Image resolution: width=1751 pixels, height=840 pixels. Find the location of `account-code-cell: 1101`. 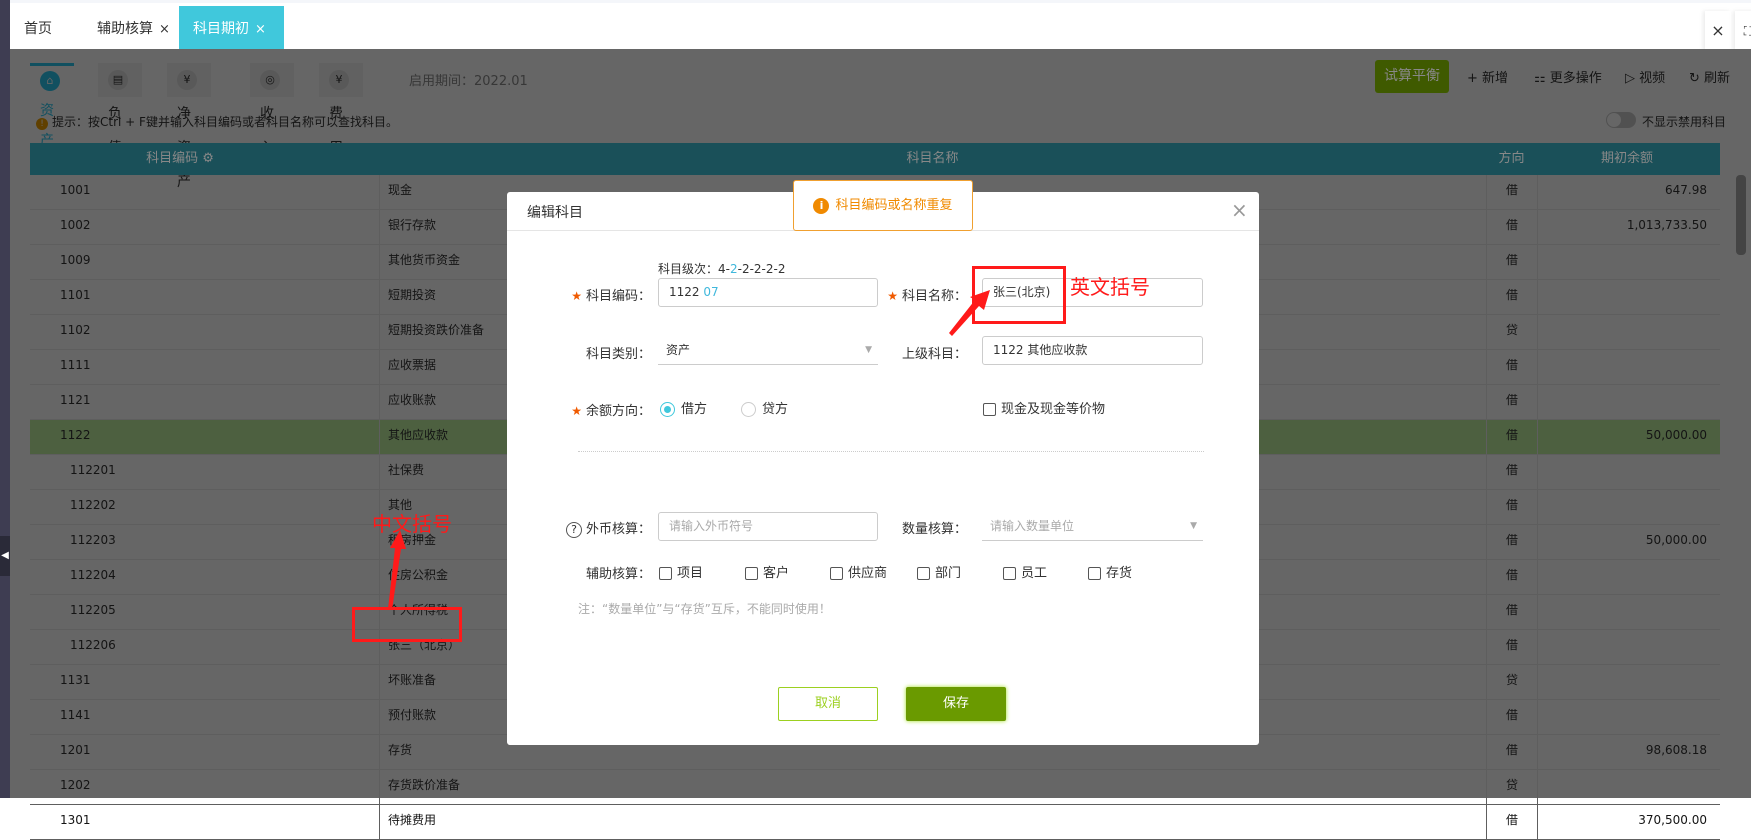

account-code-cell: 1101 is located at coordinates (75, 295).